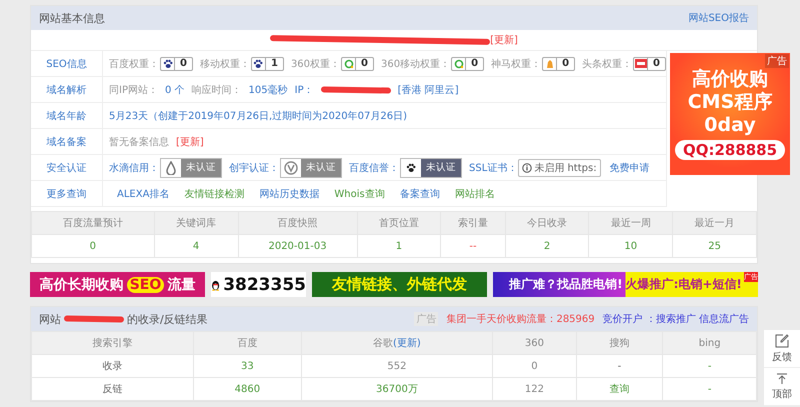  I want to click on column-header: 索引量, so click(473, 223).